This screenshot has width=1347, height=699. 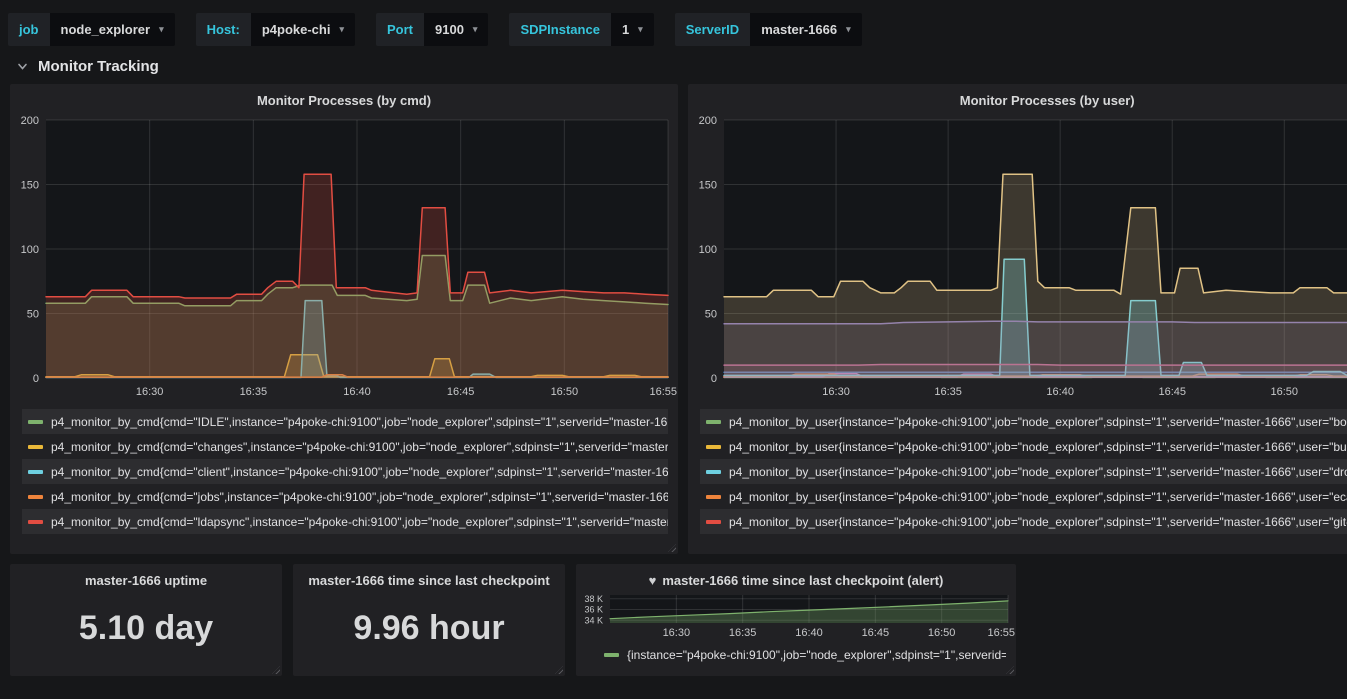 I want to click on chevron-down-icon, so click(x=22, y=66).